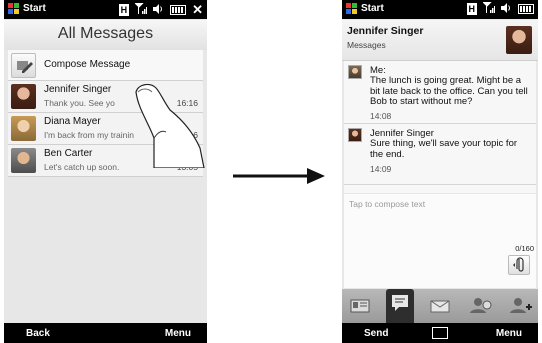  What do you see at coordinates (440, 40) in the screenshot?
I see `contact-header: Jennifer Singer Messages` at bounding box center [440, 40].